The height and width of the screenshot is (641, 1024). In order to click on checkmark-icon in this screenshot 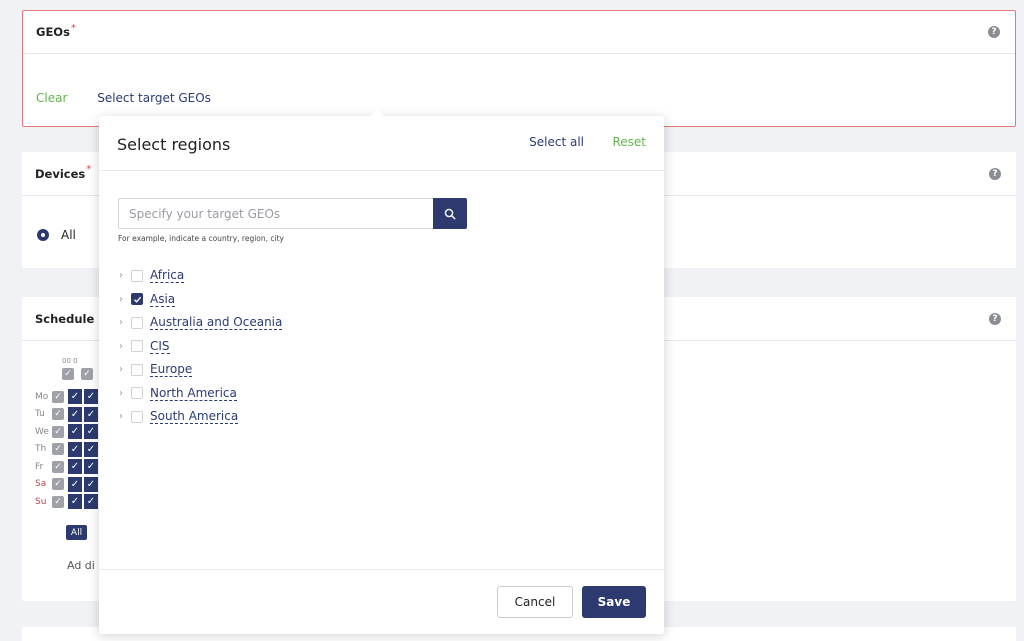, I will do `click(137, 299)`.